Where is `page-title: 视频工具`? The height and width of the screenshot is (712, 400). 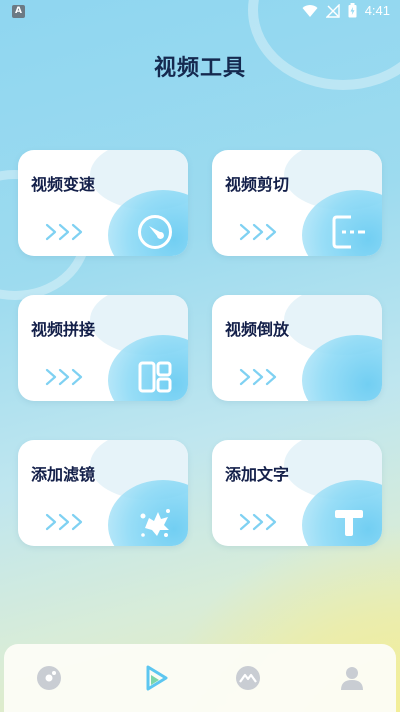
page-title: 视频工具 is located at coordinates (199, 68).